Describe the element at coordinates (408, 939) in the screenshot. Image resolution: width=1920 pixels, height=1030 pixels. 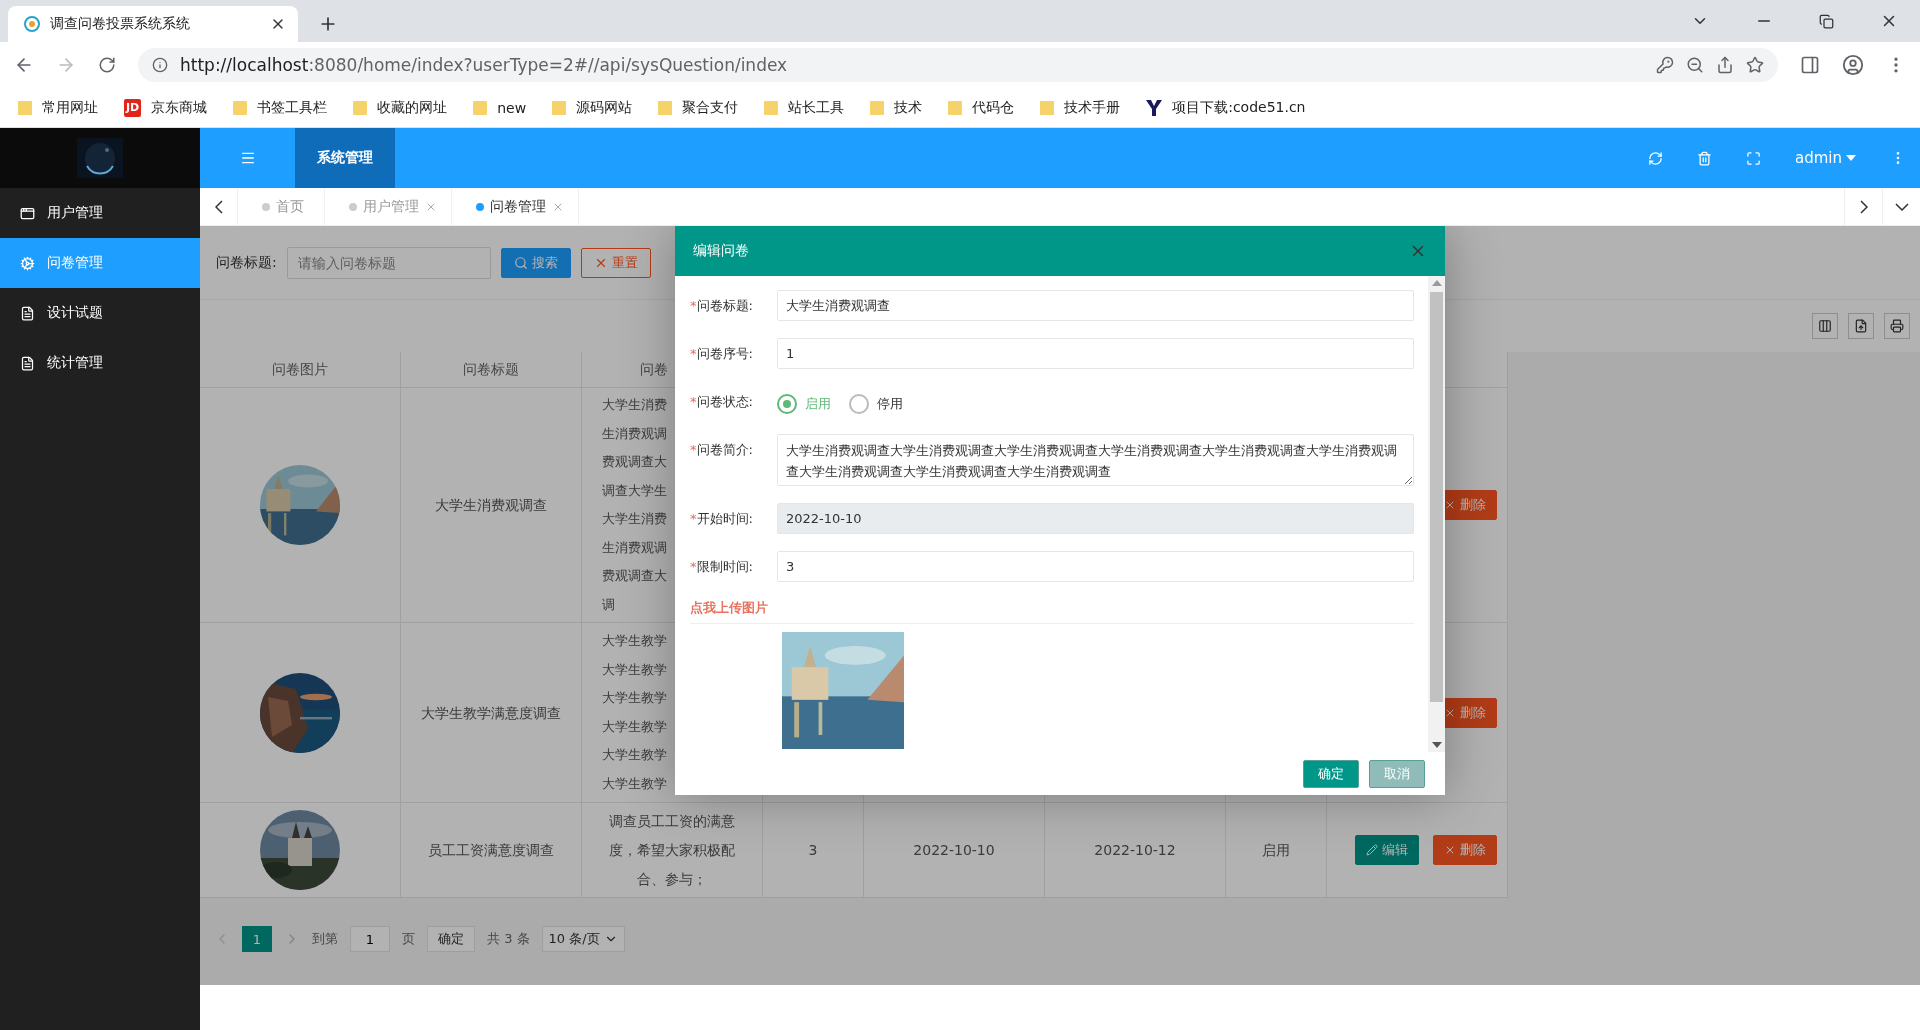
I see `page-label: 页` at that location.